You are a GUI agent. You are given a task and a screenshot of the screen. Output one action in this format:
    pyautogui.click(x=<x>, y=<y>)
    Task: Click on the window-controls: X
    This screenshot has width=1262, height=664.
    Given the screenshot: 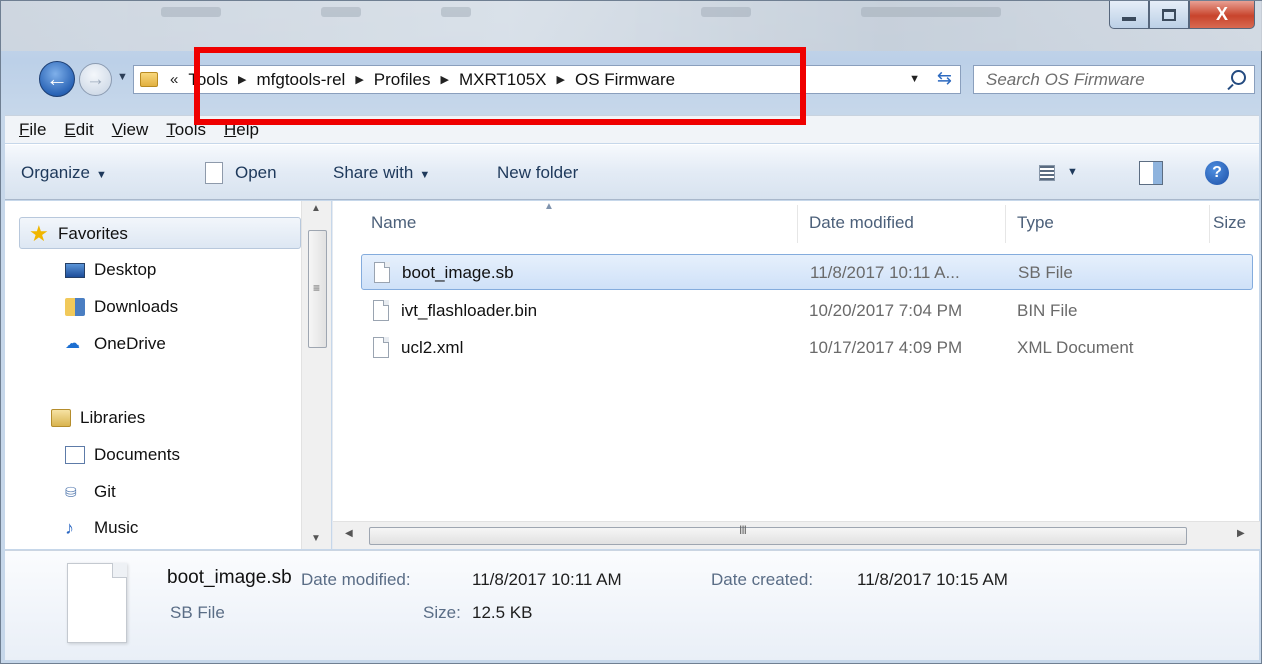 What is the action you would take?
    pyautogui.click(x=1182, y=16)
    